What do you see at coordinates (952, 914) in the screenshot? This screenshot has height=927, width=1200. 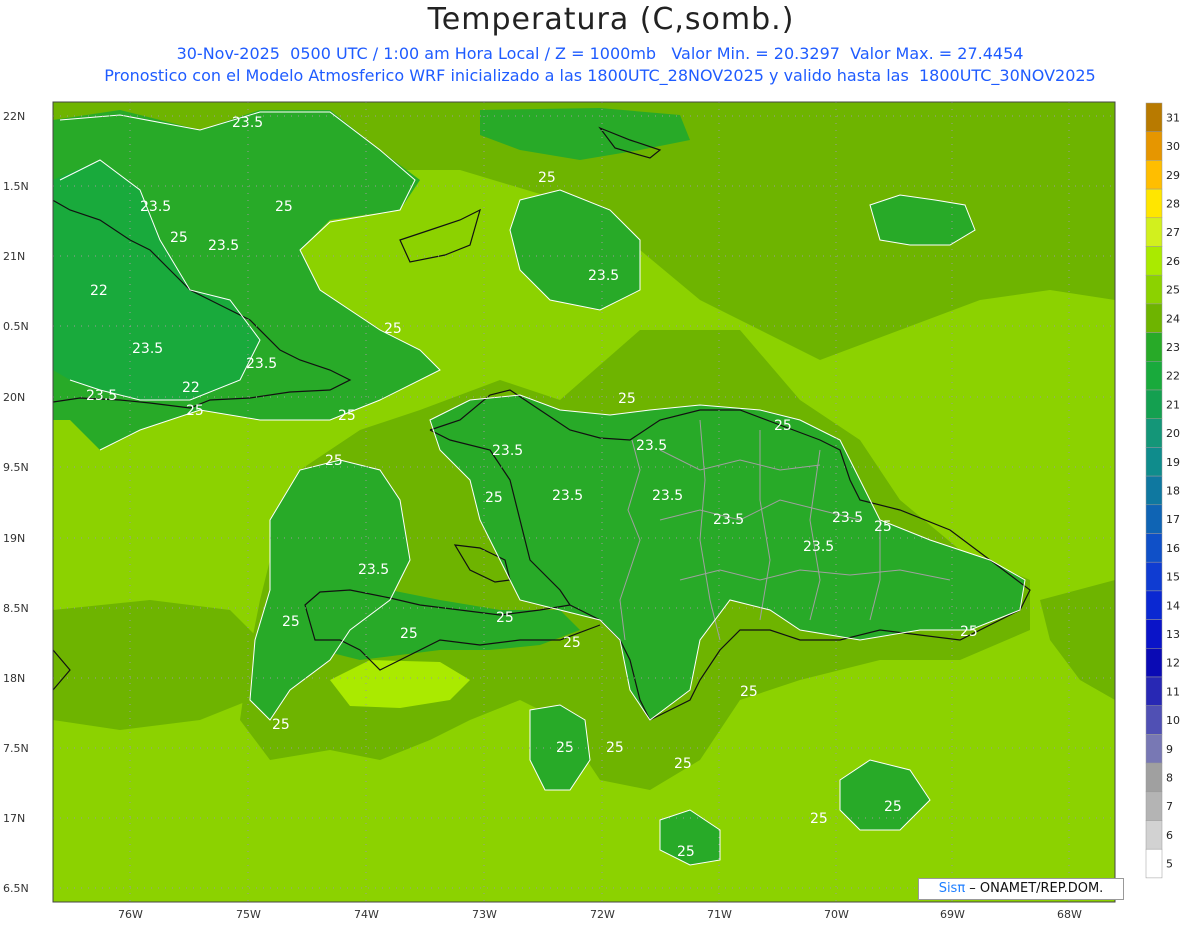 I see `lon-label: 69W` at bounding box center [952, 914].